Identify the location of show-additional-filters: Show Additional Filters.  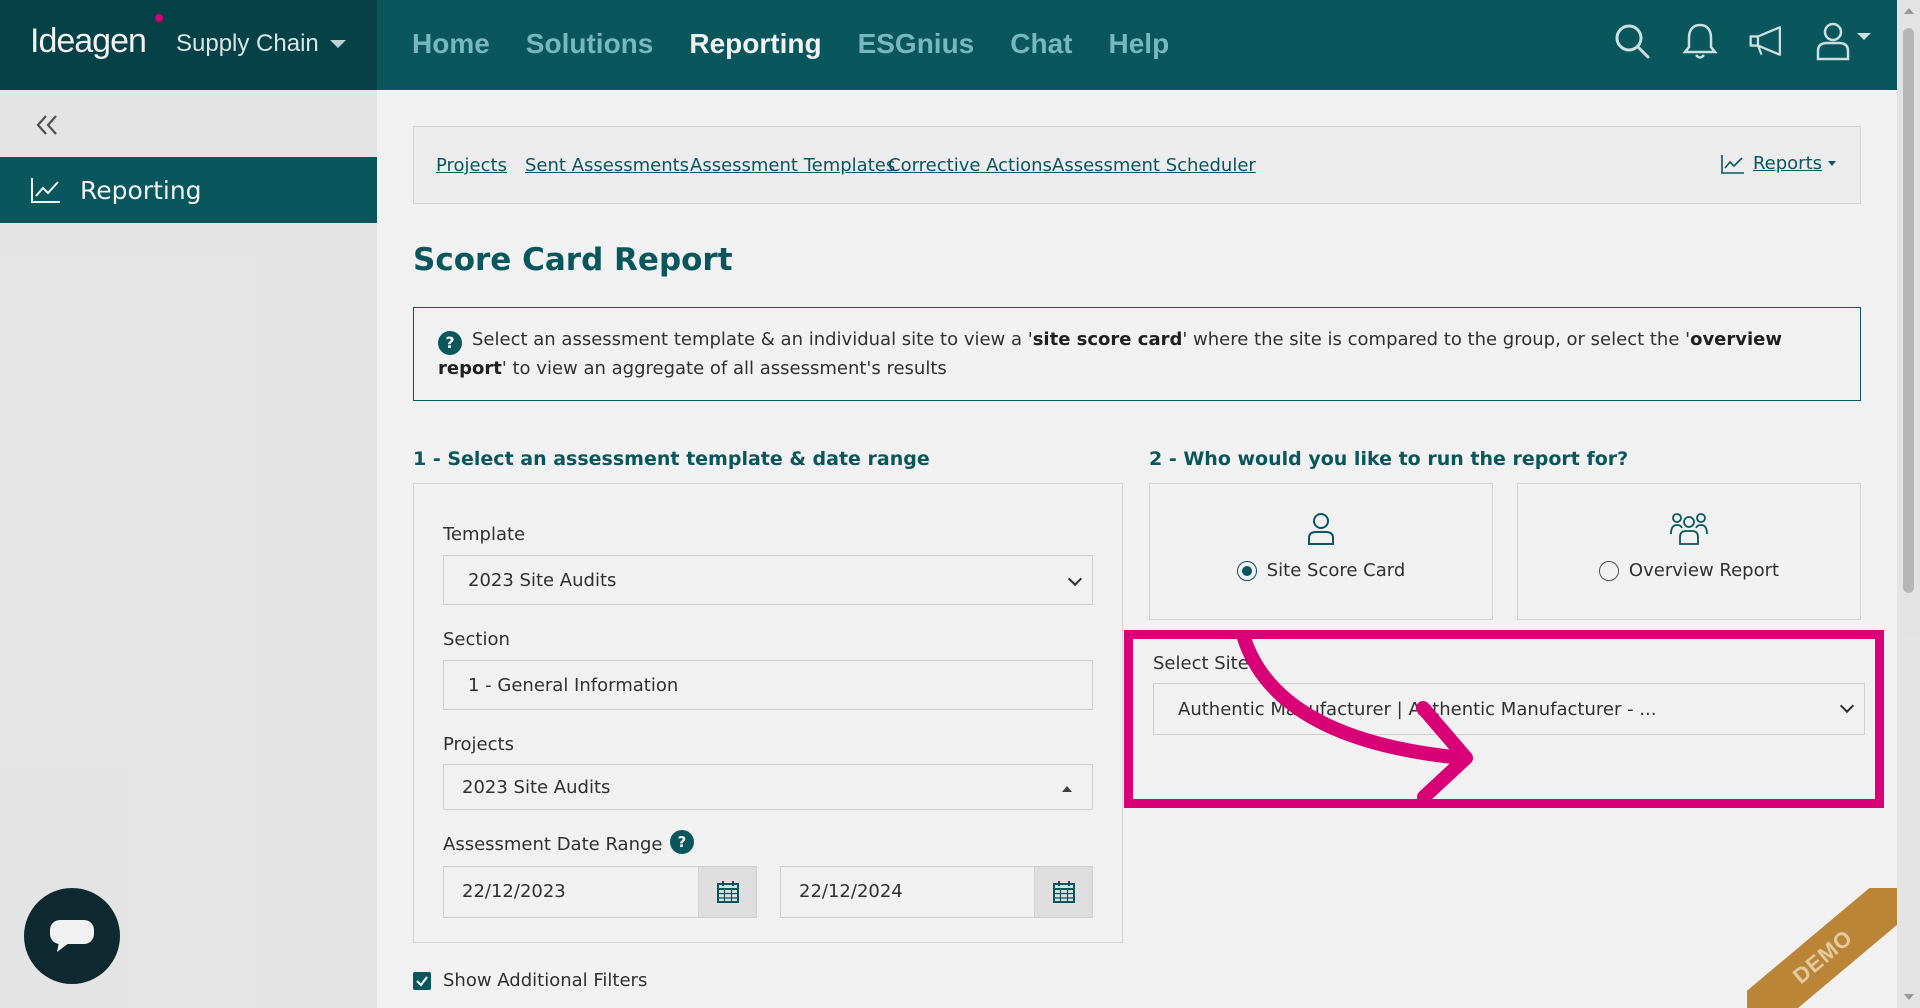
(530, 980).